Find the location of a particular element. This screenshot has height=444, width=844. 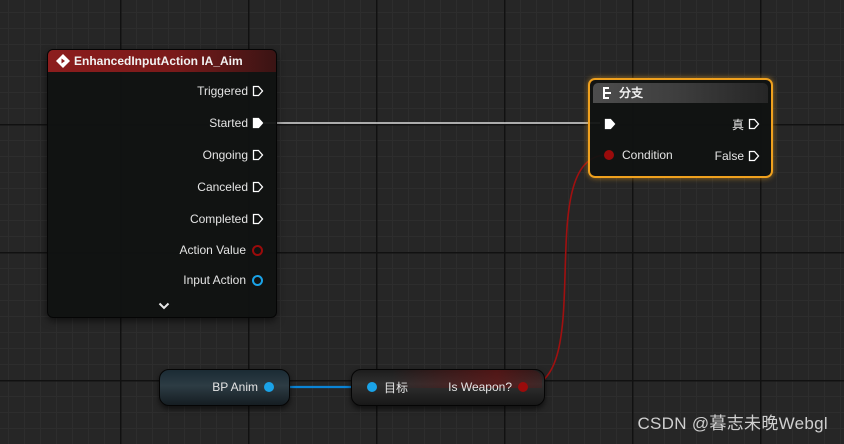

pin-label: 真 is located at coordinates (737, 124).